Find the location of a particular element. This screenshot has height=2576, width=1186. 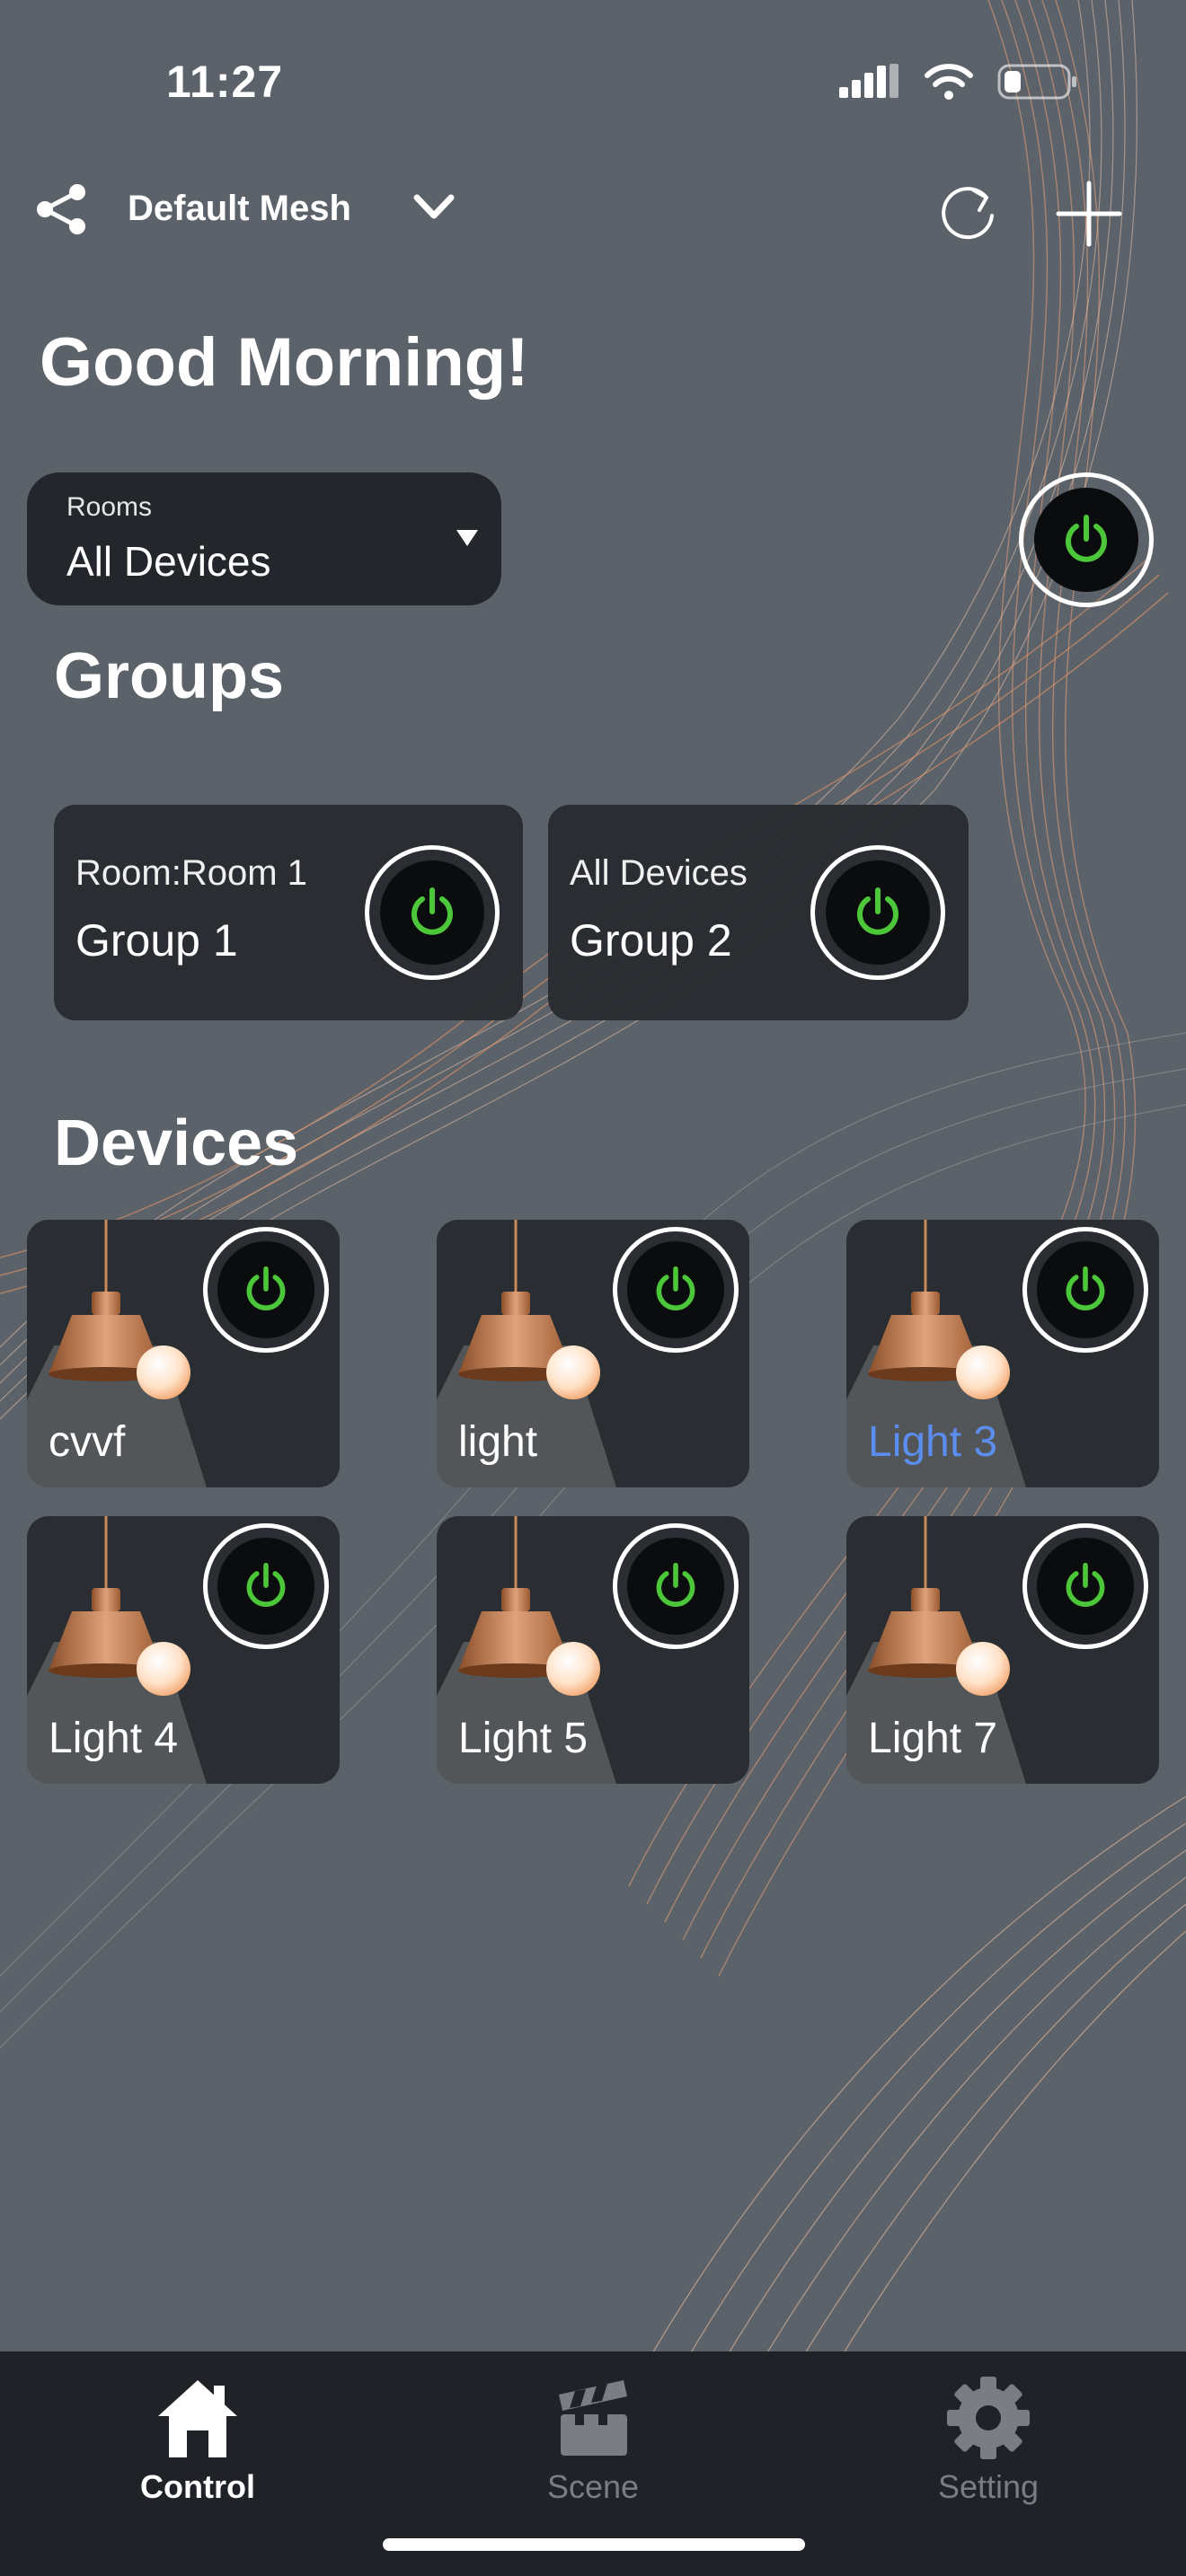

master-power-button is located at coordinates (1086, 539).